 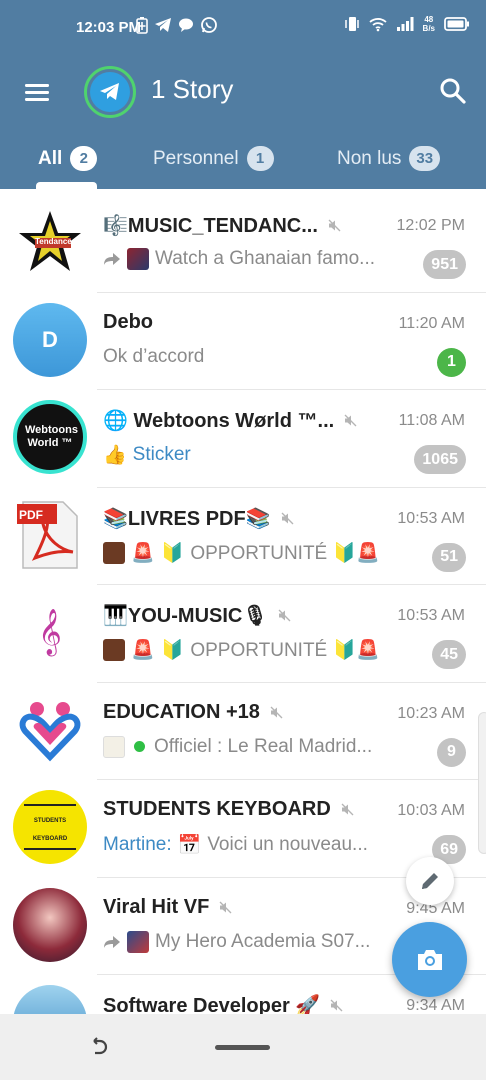 I want to click on tab-personnel: Personnel 1, so click(x=213, y=158).